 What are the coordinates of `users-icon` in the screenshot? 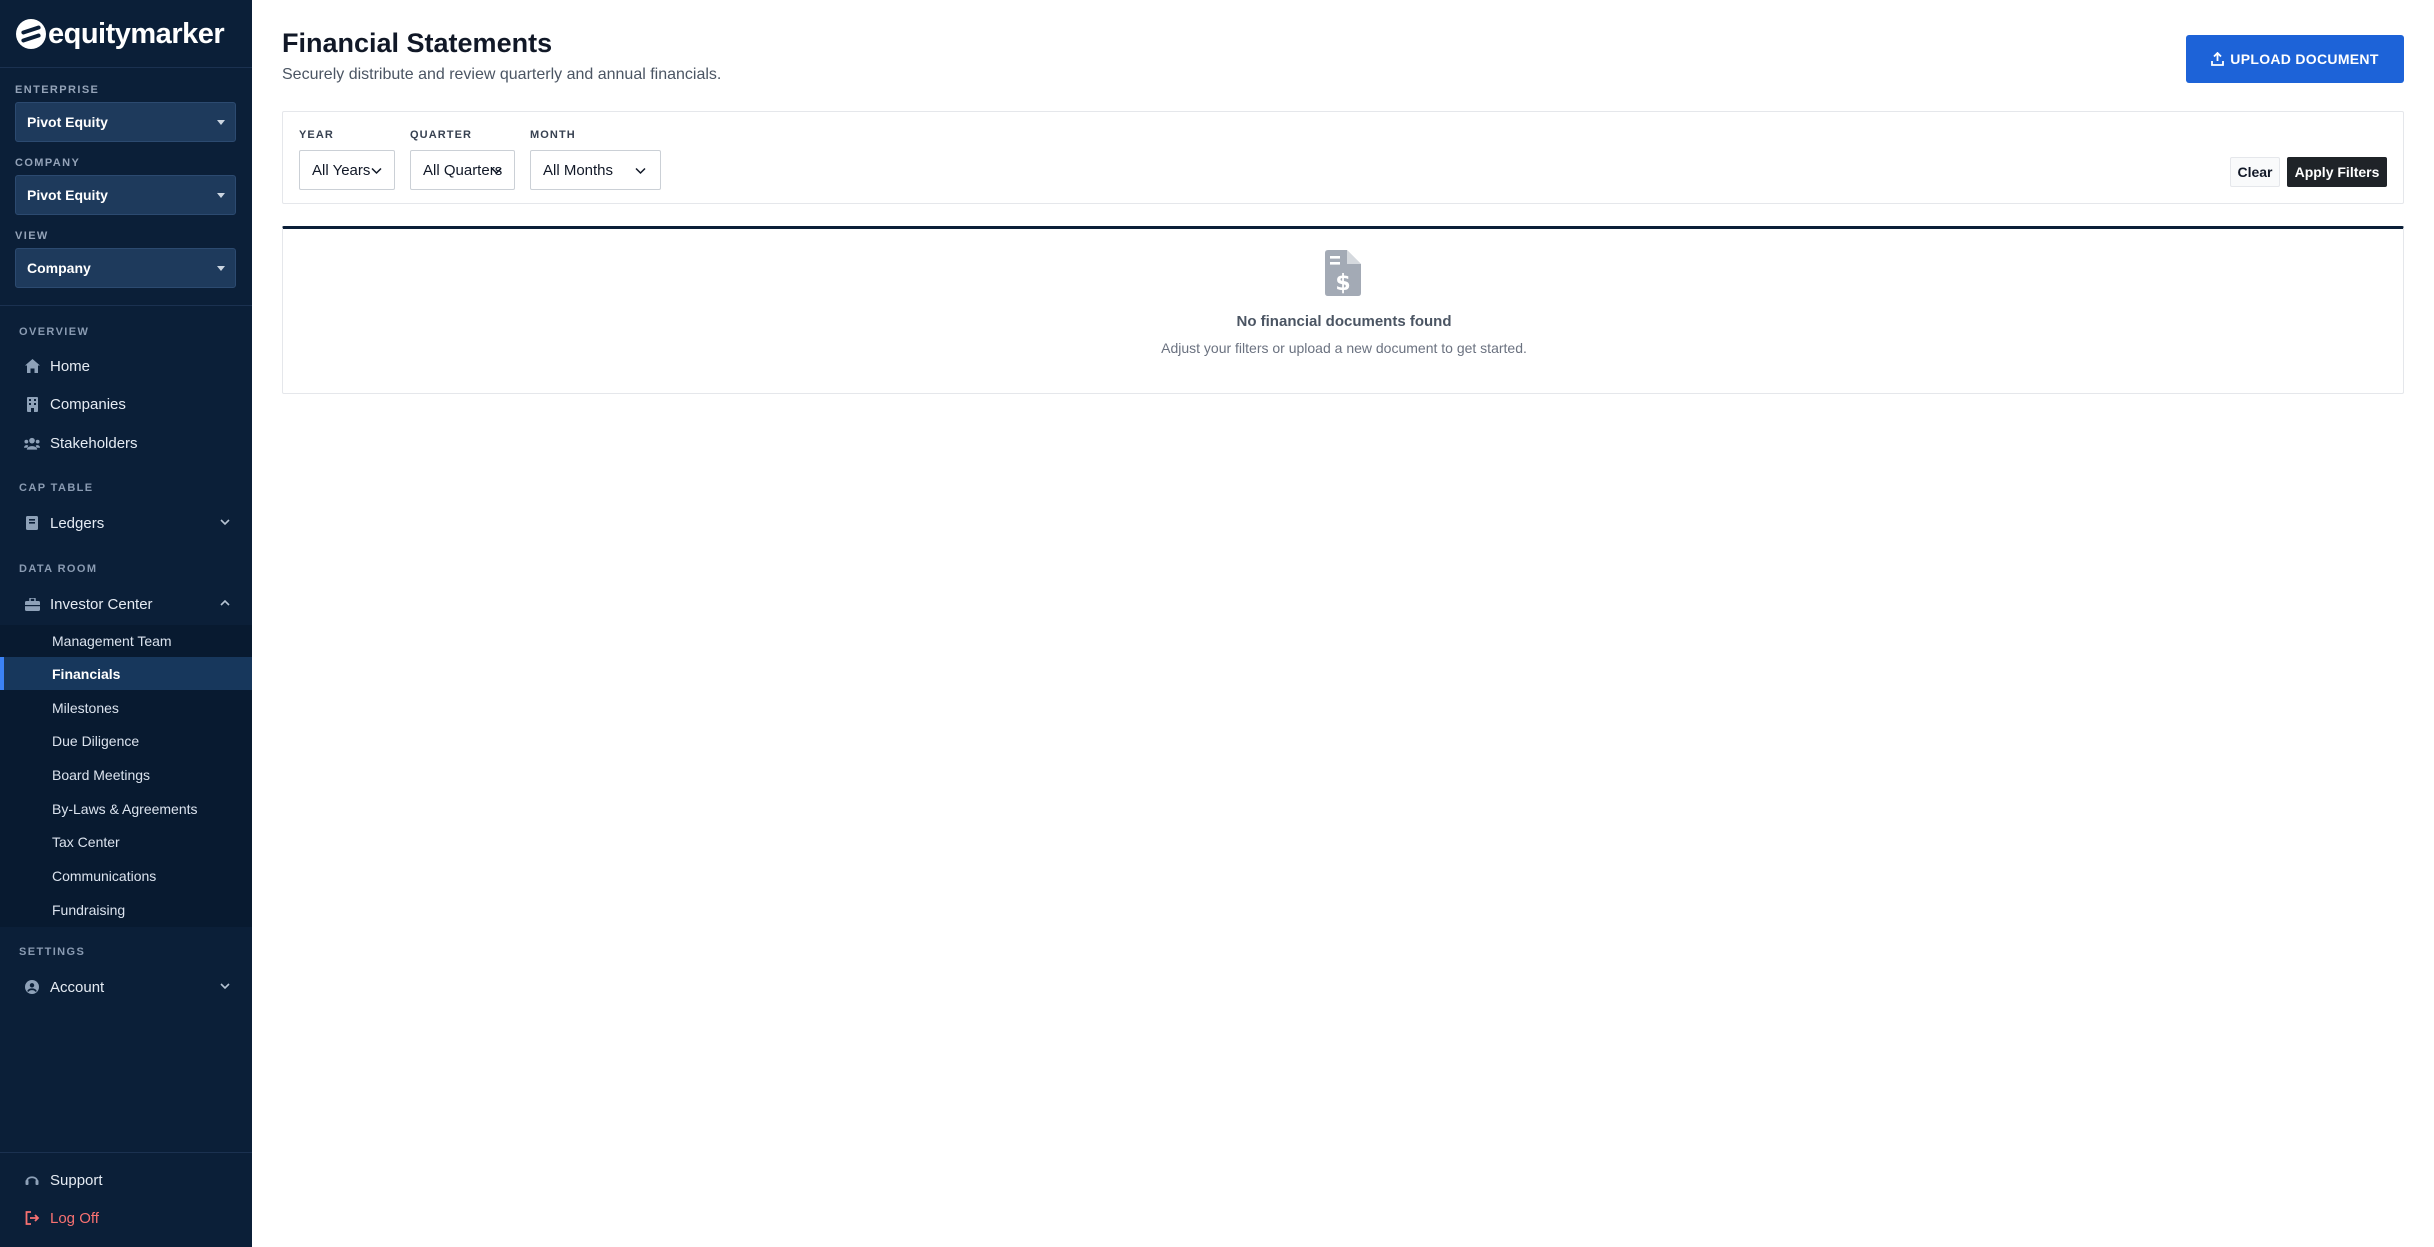 It's located at (32, 443).